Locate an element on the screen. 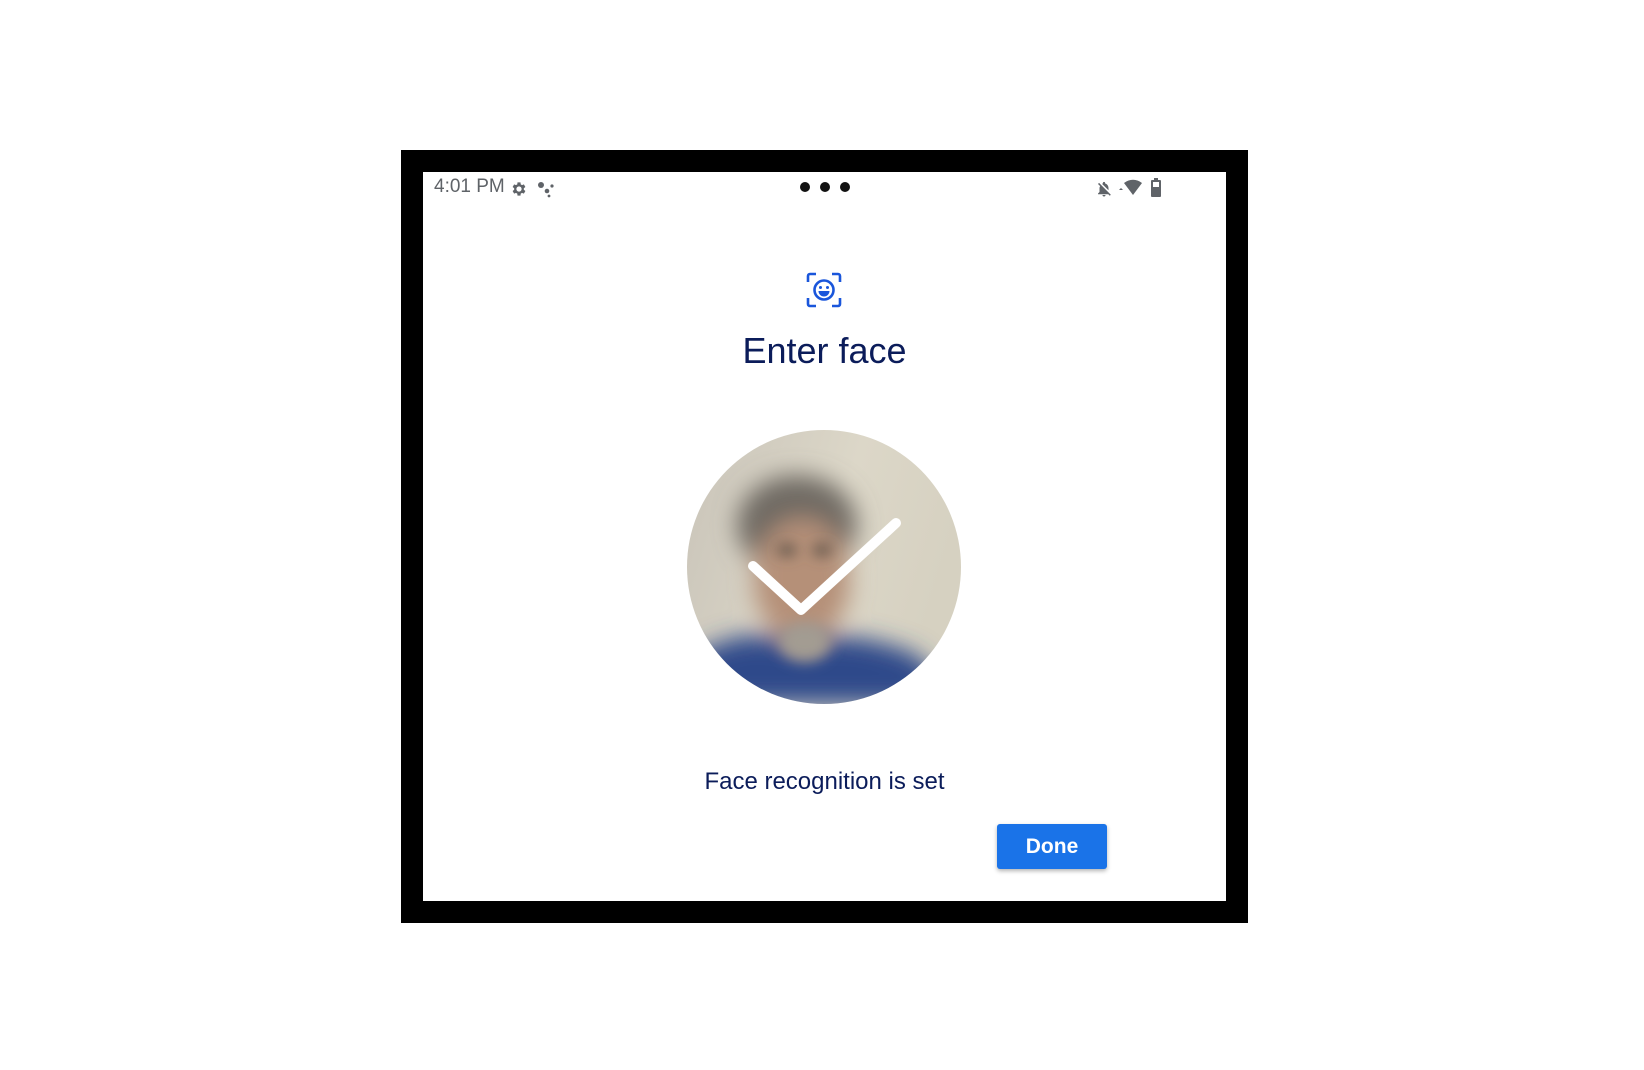 Image resolution: width=1644 pixels, height=1070 pixels. face-photo is located at coordinates (824, 567).